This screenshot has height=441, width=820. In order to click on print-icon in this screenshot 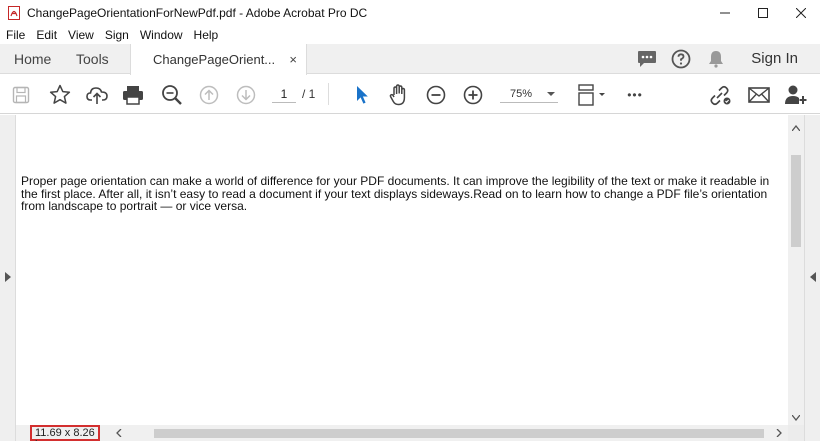, I will do `click(133, 94)`.